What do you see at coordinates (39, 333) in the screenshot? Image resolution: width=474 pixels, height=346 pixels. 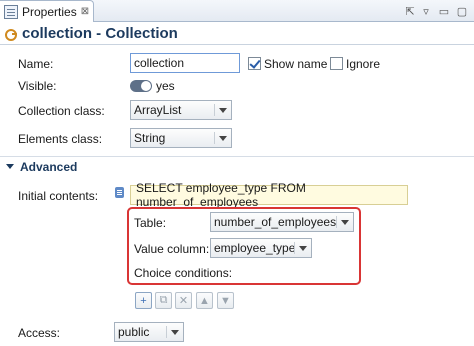 I see `access-label: Access:` at bounding box center [39, 333].